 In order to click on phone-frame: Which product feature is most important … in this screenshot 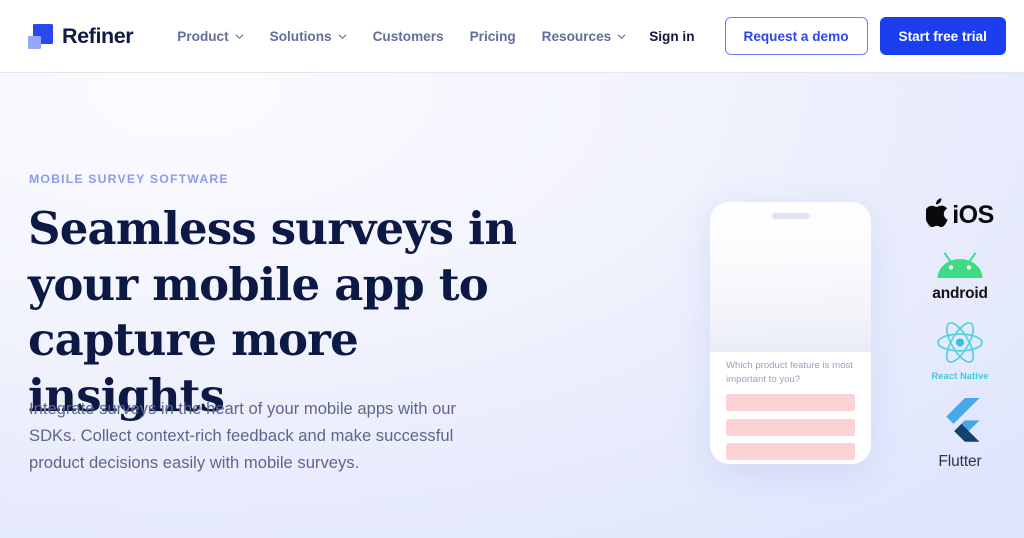, I will do `click(790, 333)`.